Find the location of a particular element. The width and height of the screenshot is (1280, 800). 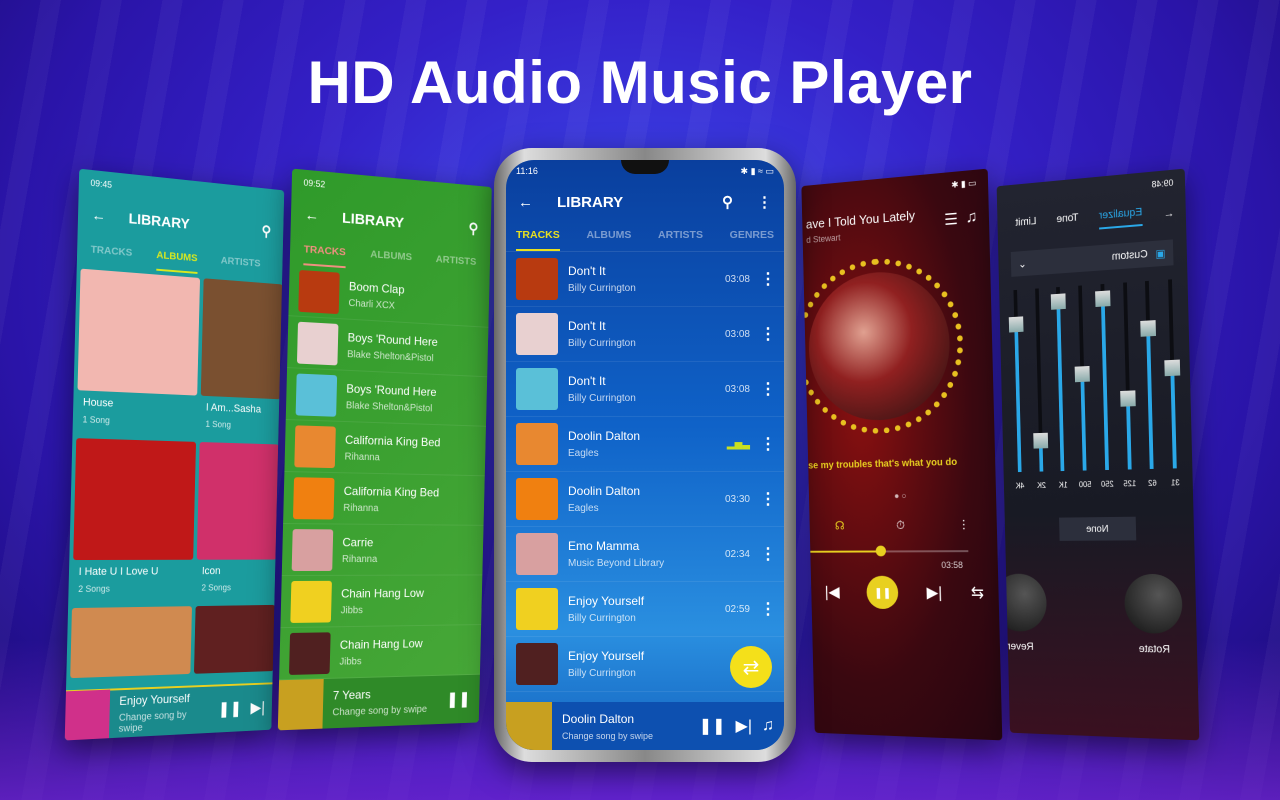

play-pause-button: ❚❚ is located at coordinates (883, 592).